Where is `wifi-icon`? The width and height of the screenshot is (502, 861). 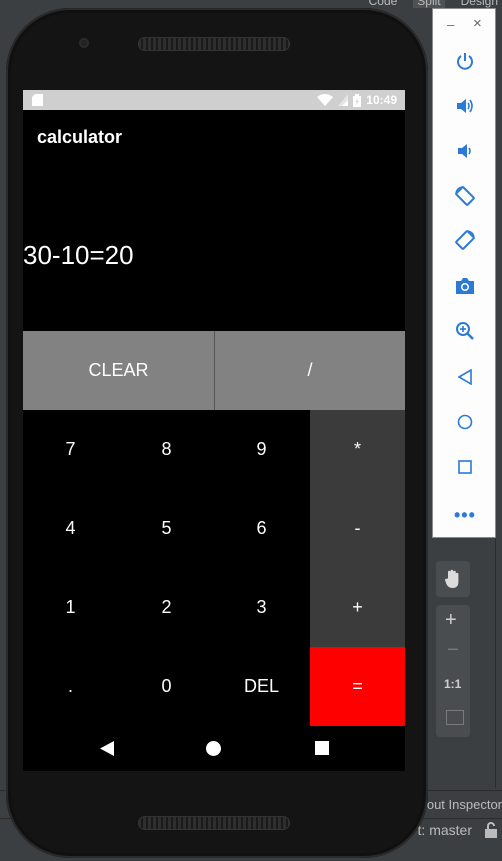
wifi-icon is located at coordinates (325, 100).